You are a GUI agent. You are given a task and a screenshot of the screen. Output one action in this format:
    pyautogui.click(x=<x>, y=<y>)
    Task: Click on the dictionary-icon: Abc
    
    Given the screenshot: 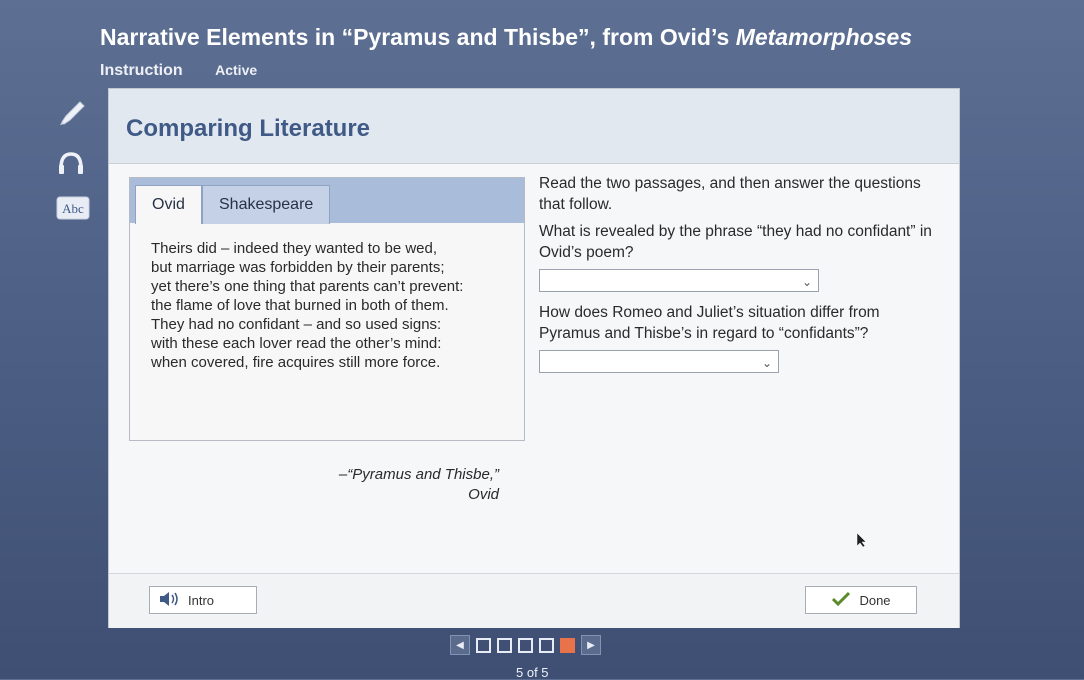 What is the action you would take?
    pyautogui.click(x=73, y=210)
    